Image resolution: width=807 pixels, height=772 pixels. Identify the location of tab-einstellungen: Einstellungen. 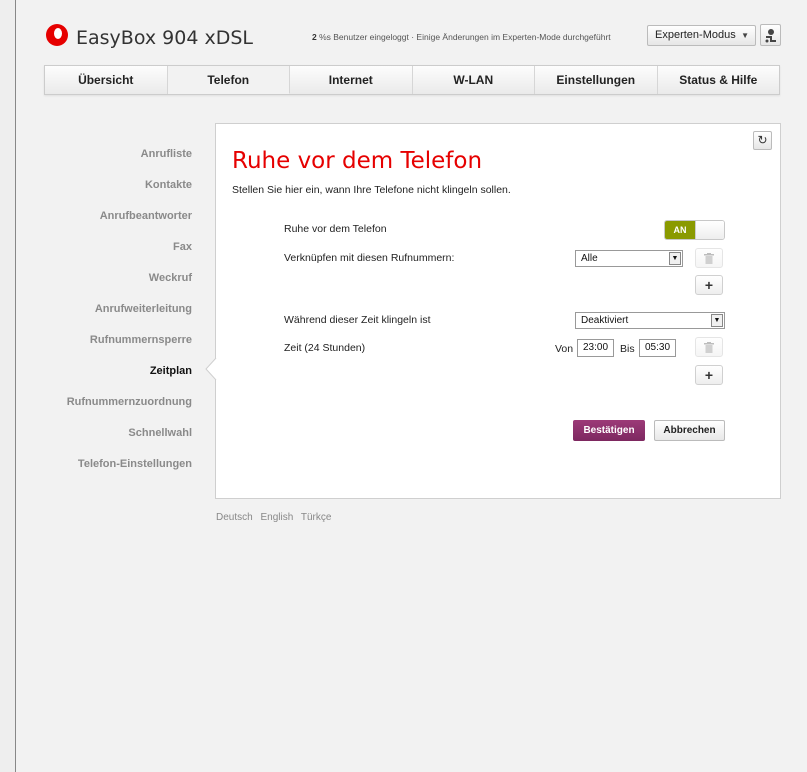
(596, 80).